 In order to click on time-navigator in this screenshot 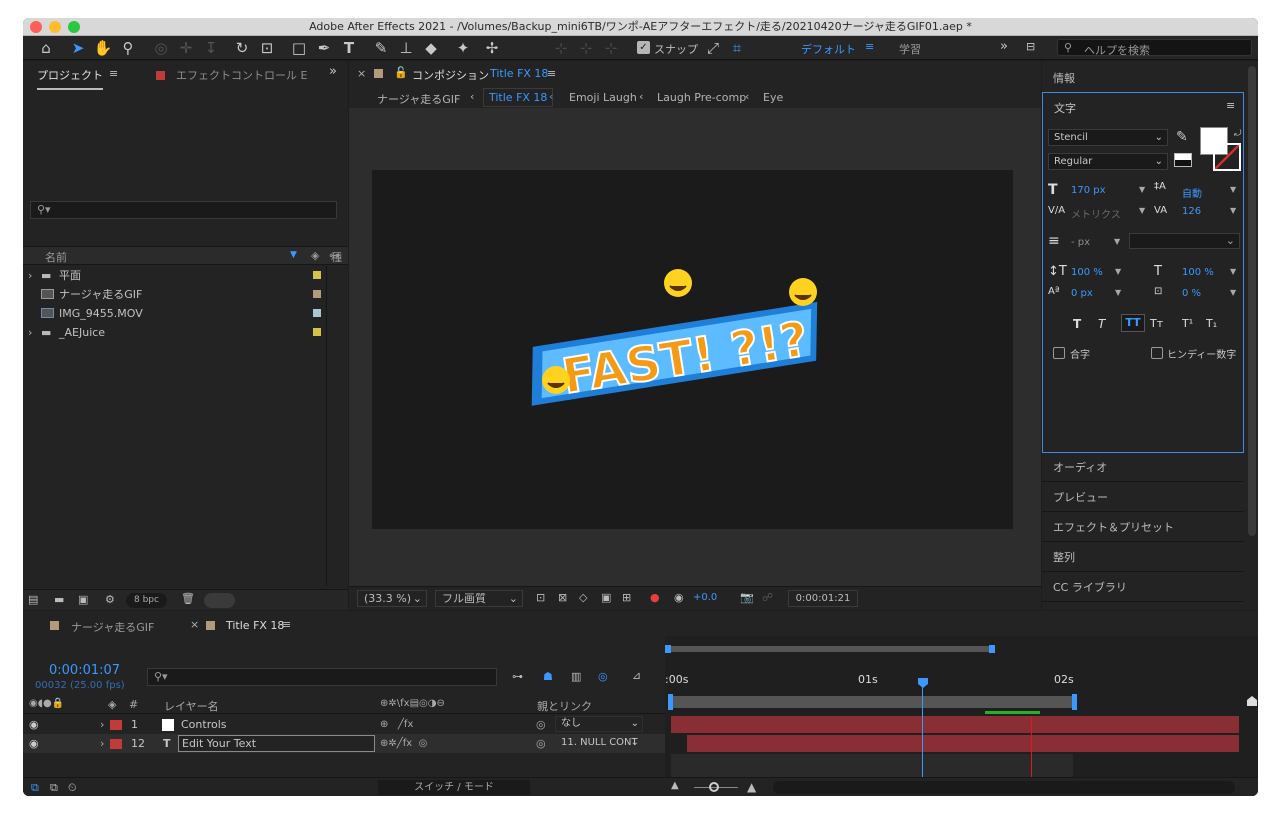, I will do `click(830, 649)`.